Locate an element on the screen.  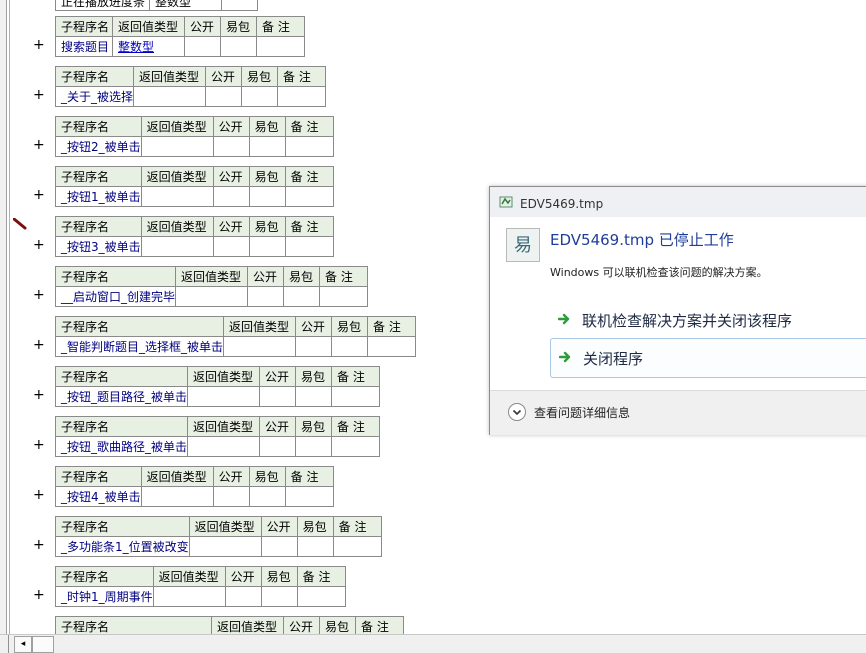
partial-type: 整数型 is located at coordinates (185, 5).